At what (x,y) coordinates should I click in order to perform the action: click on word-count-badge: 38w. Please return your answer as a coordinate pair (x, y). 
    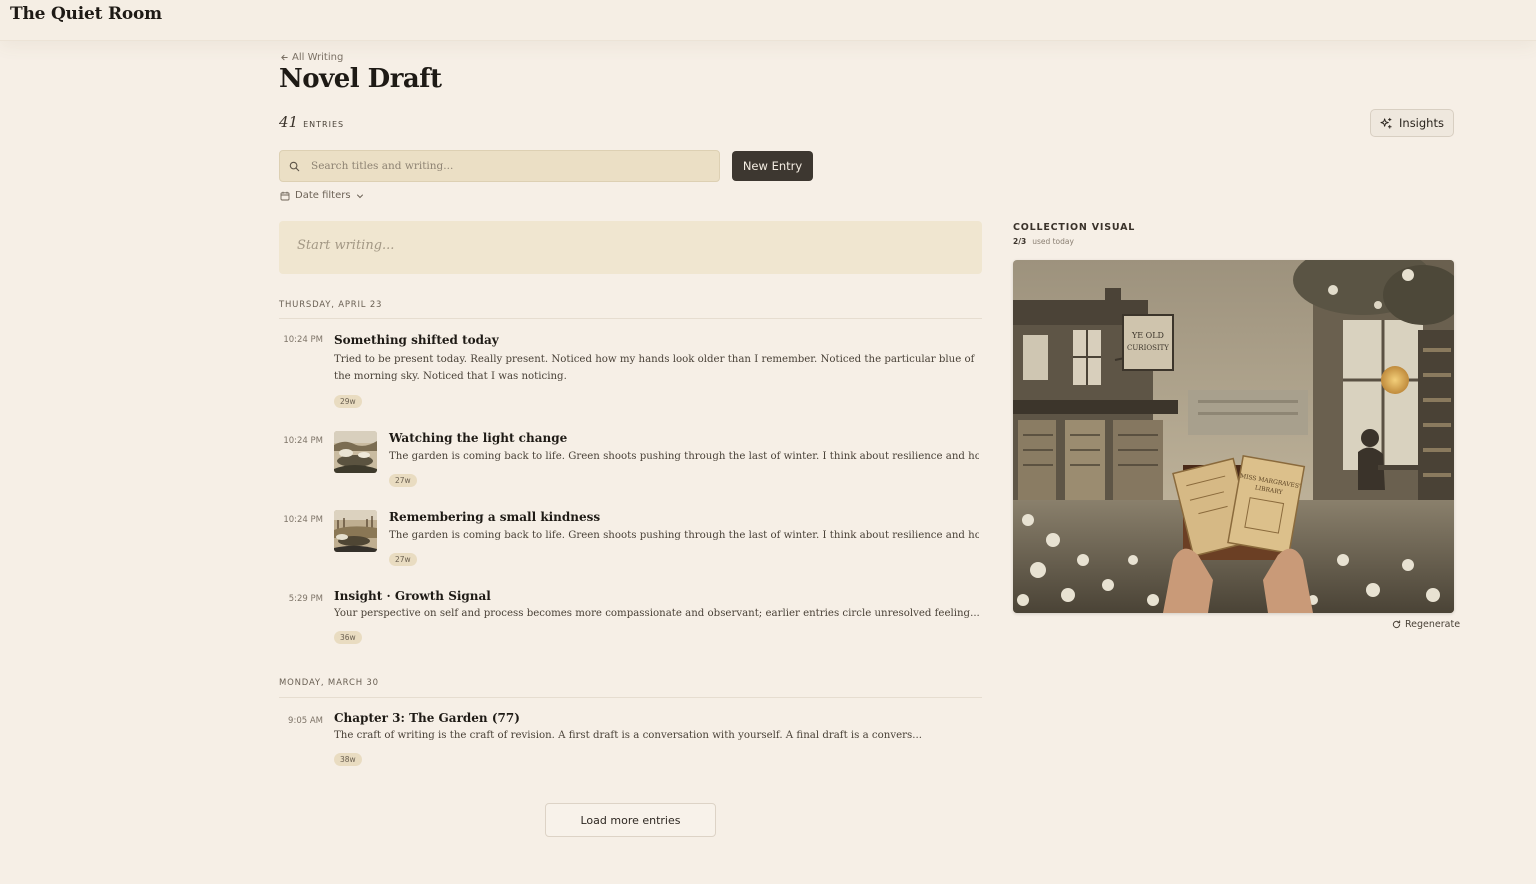
    Looking at the image, I should click on (348, 759).